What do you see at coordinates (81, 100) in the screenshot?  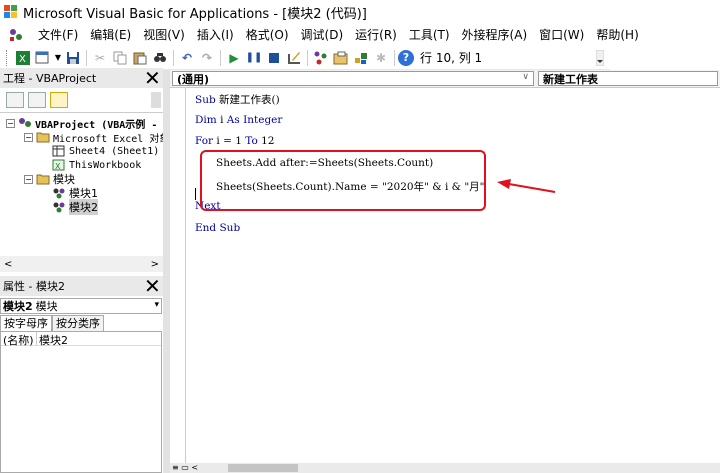 I see `project-toolbar` at bounding box center [81, 100].